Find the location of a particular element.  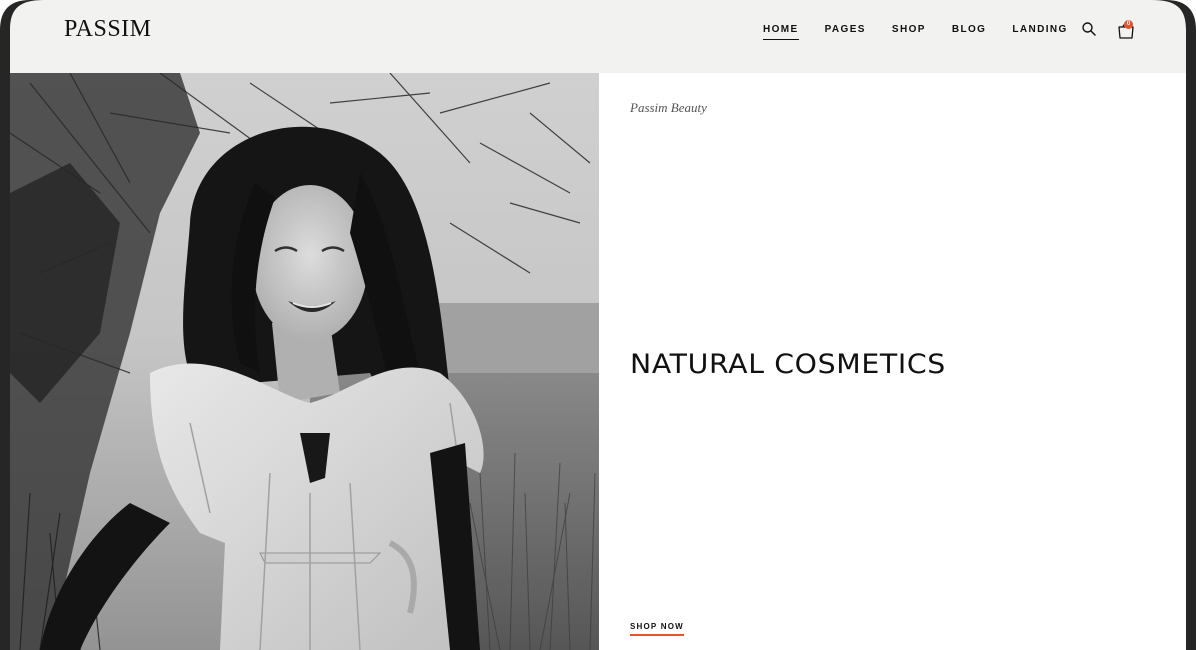

nav-item-home: HOME is located at coordinates (781, 32).